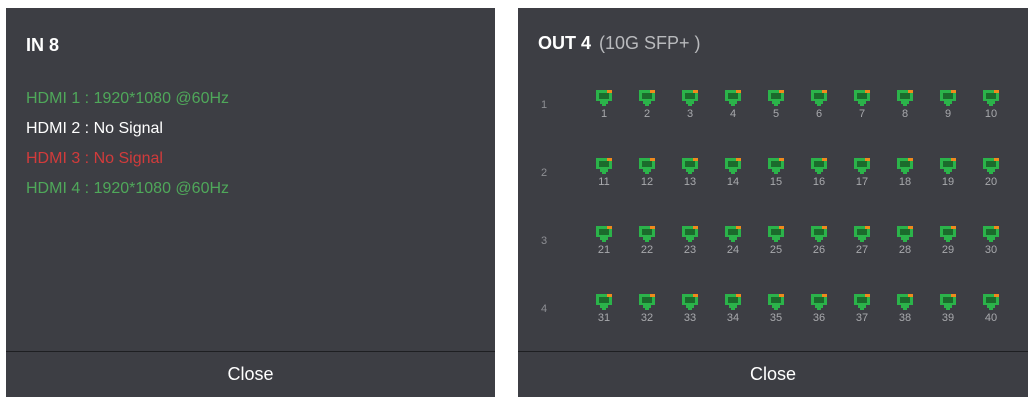 This screenshot has width=1033, height=403. I want to click on port-number: 25, so click(776, 250).